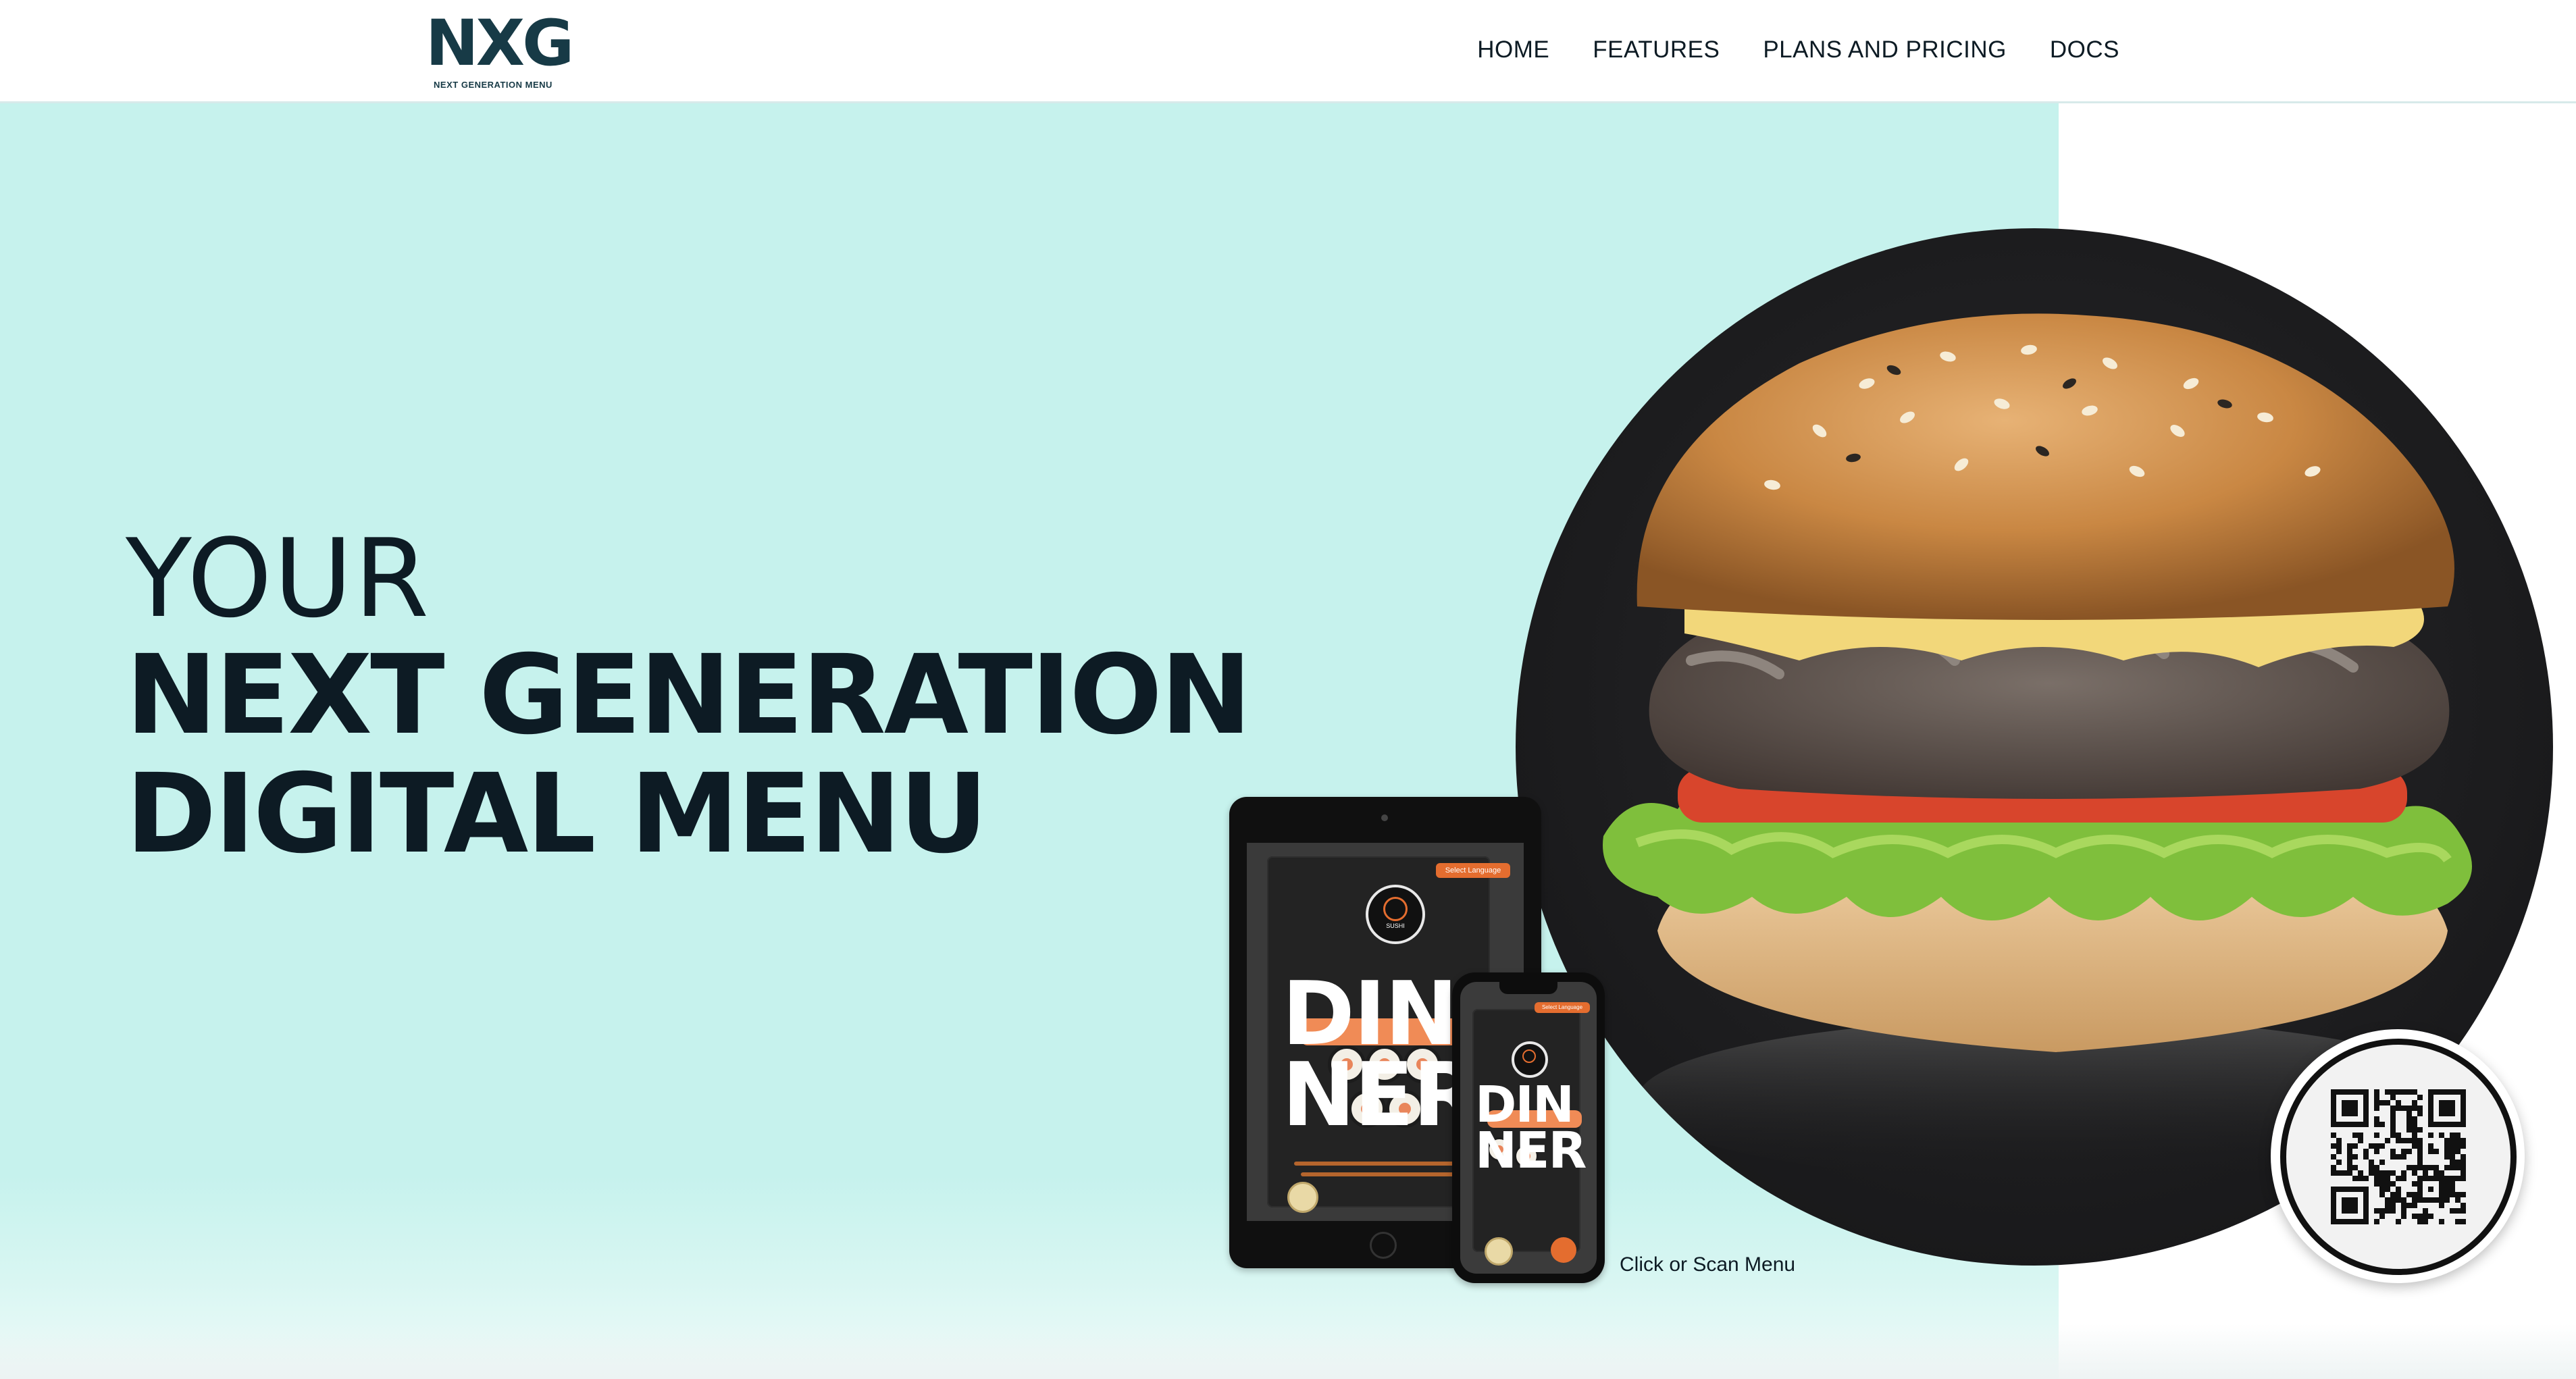 The image size is (2576, 1379). Describe the element at coordinates (1302, 1198) in the screenshot. I see `tablet-menu-icon` at that location.